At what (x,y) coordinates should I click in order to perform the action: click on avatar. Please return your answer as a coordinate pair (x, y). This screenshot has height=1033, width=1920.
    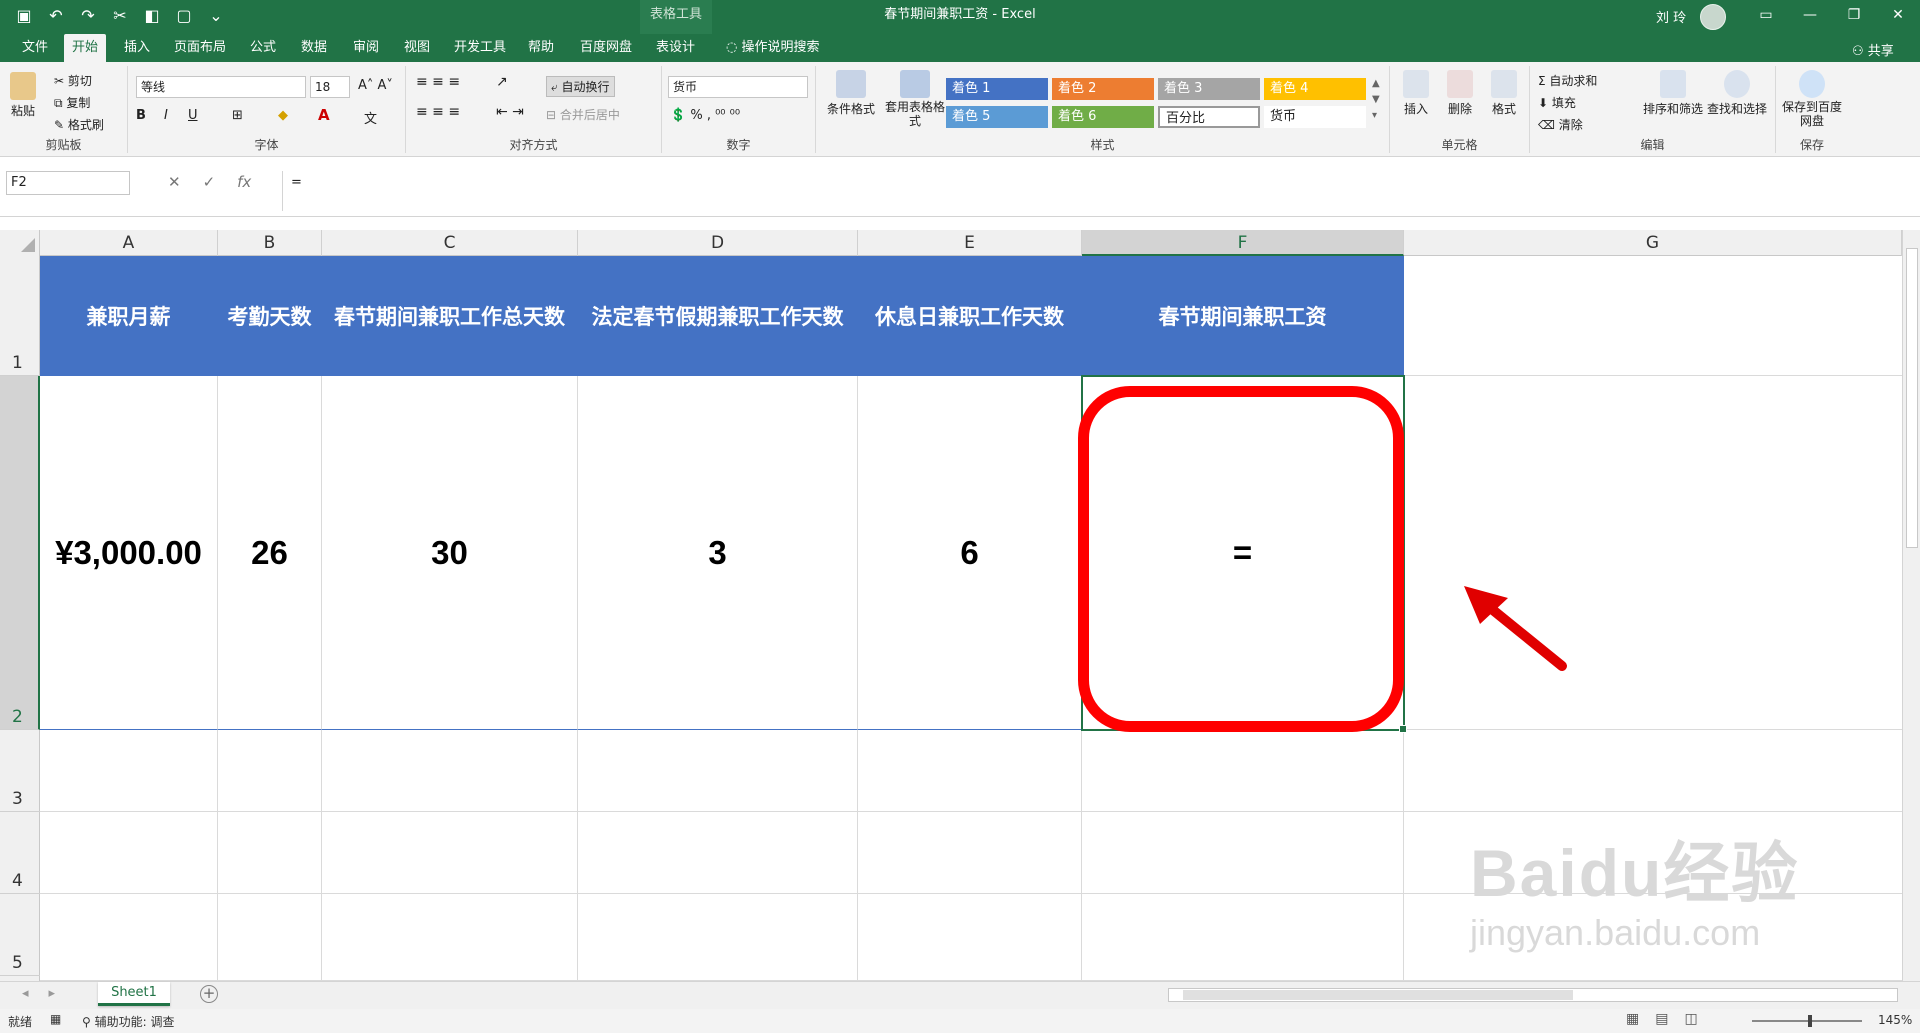
    Looking at the image, I should click on (1713, 17).